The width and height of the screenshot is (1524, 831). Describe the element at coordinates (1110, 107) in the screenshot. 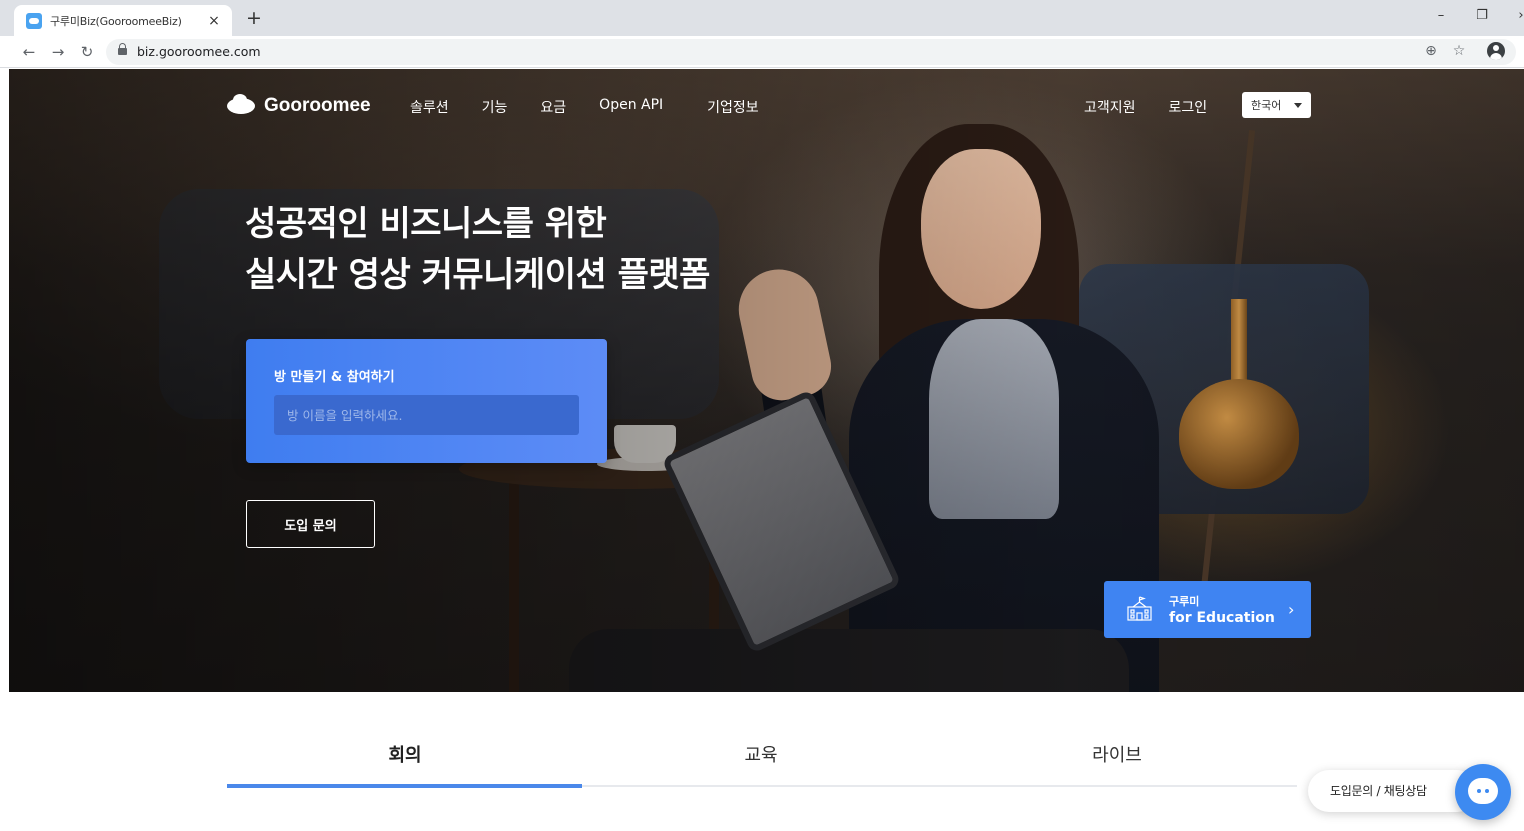

I see `nav-item-support: 고객지원` at that location.